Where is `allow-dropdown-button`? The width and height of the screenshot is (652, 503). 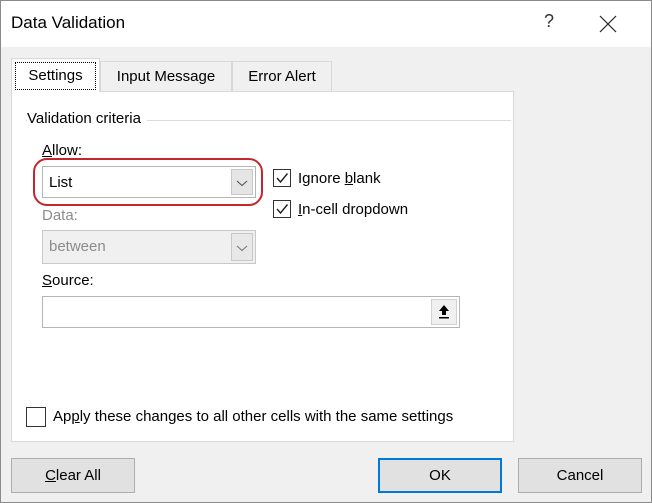
allow-dropdown-button is located at coordinates (242, 182).